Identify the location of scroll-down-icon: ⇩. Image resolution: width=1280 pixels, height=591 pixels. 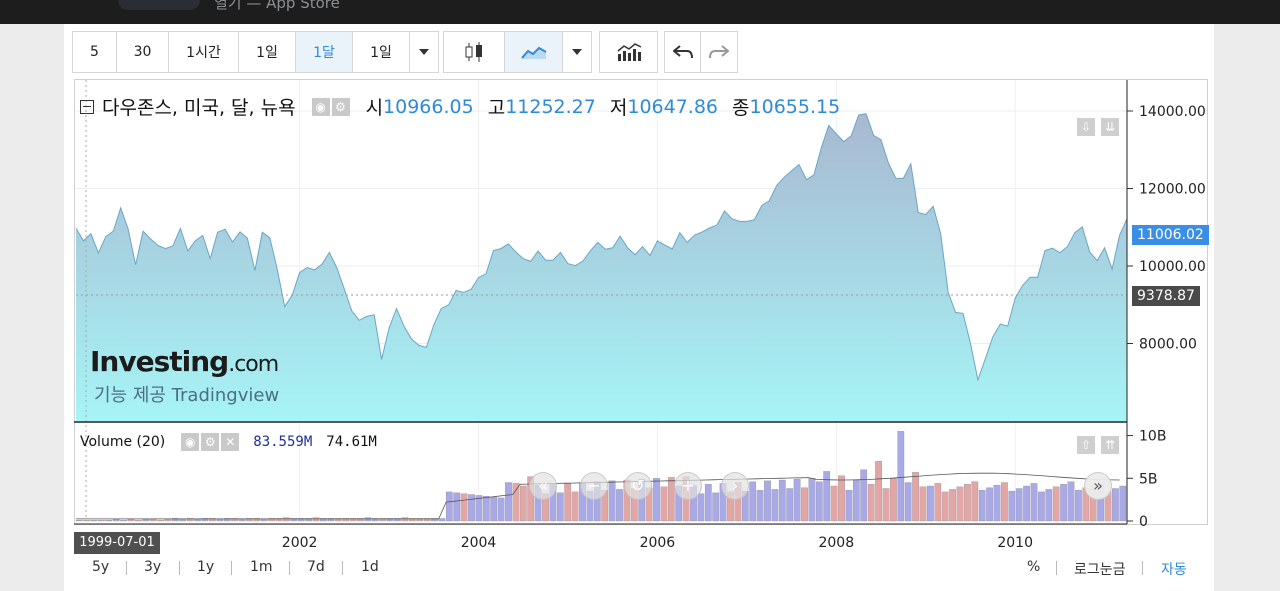
(1086, 127).